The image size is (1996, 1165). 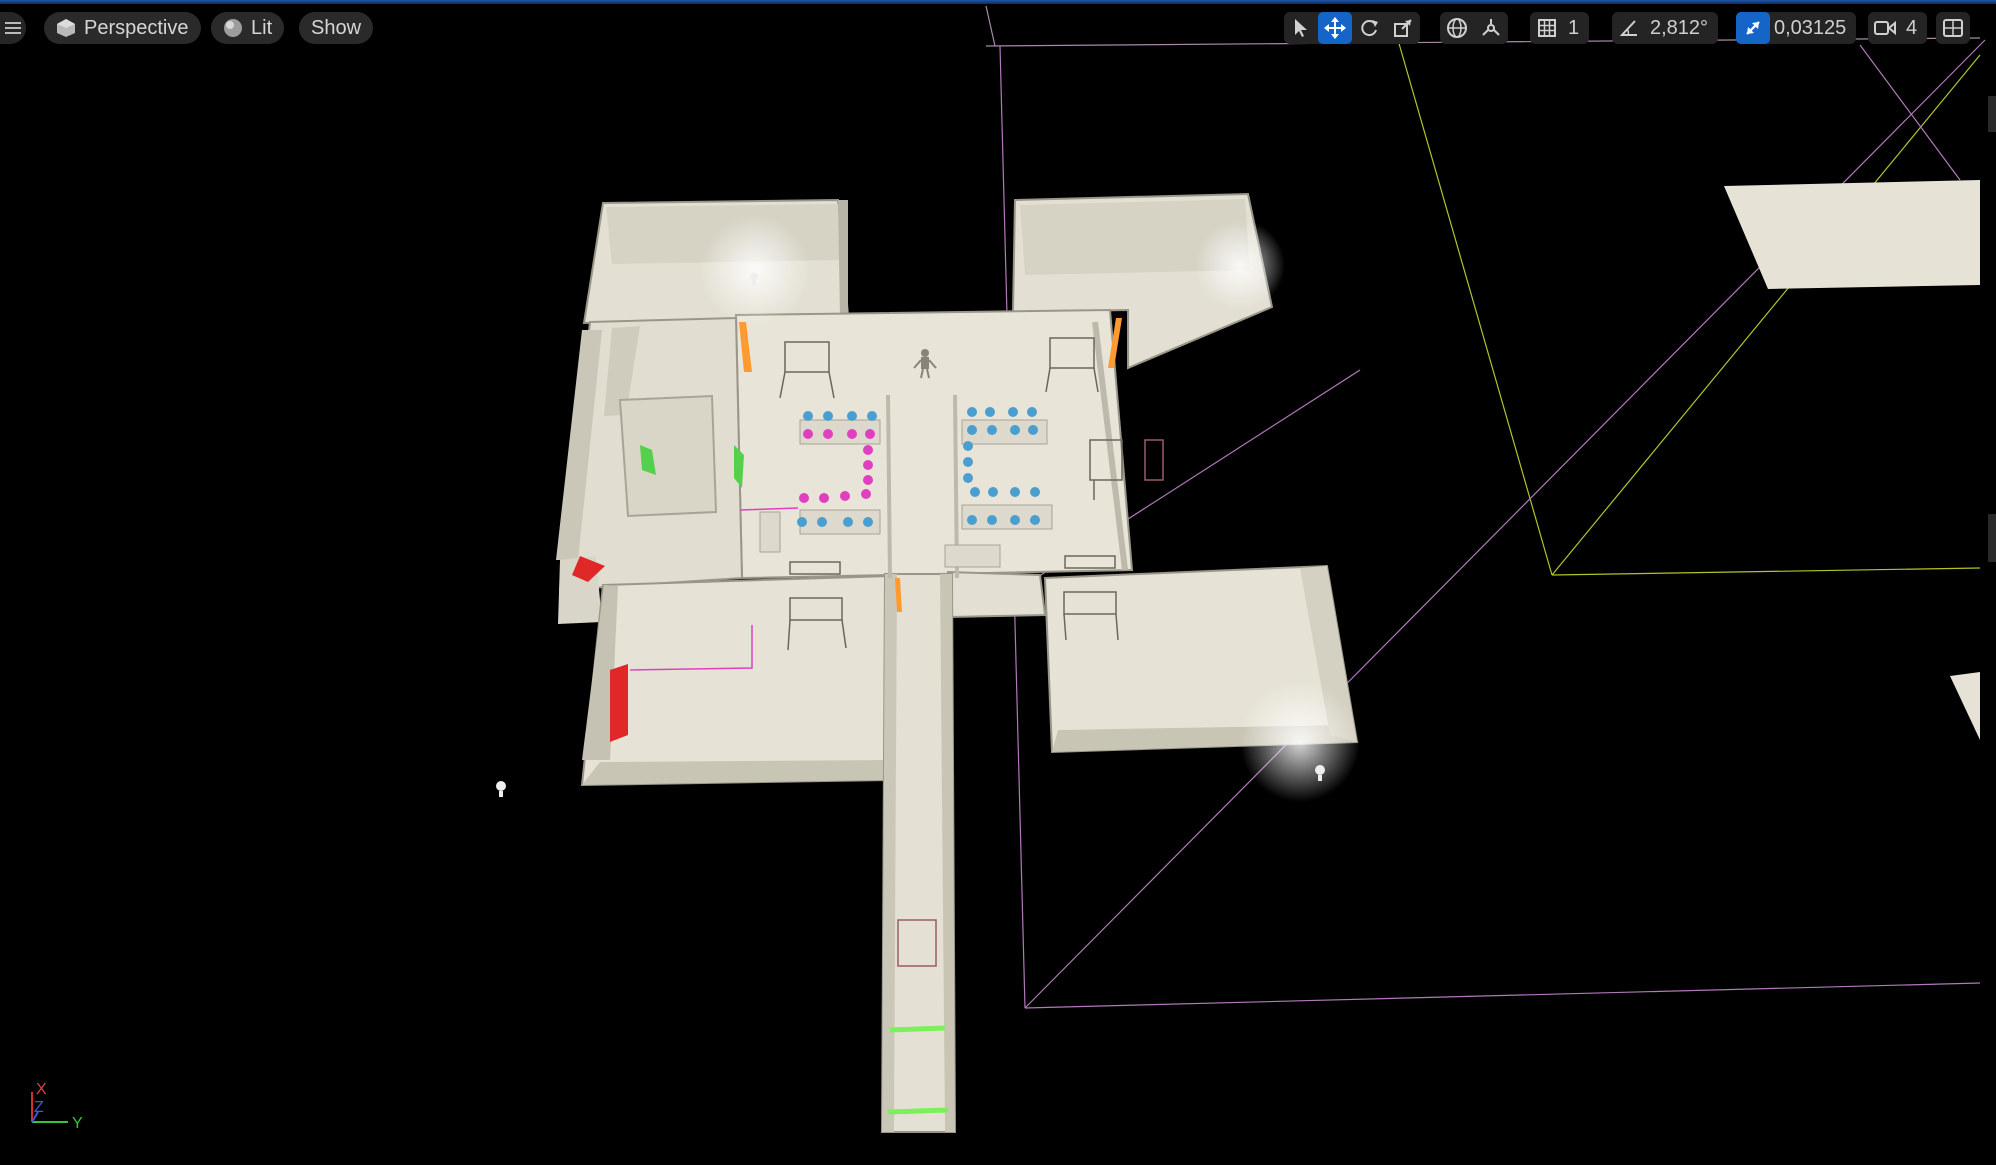 I want to click on surface-snap-icon, so click(x=1491, y=27).